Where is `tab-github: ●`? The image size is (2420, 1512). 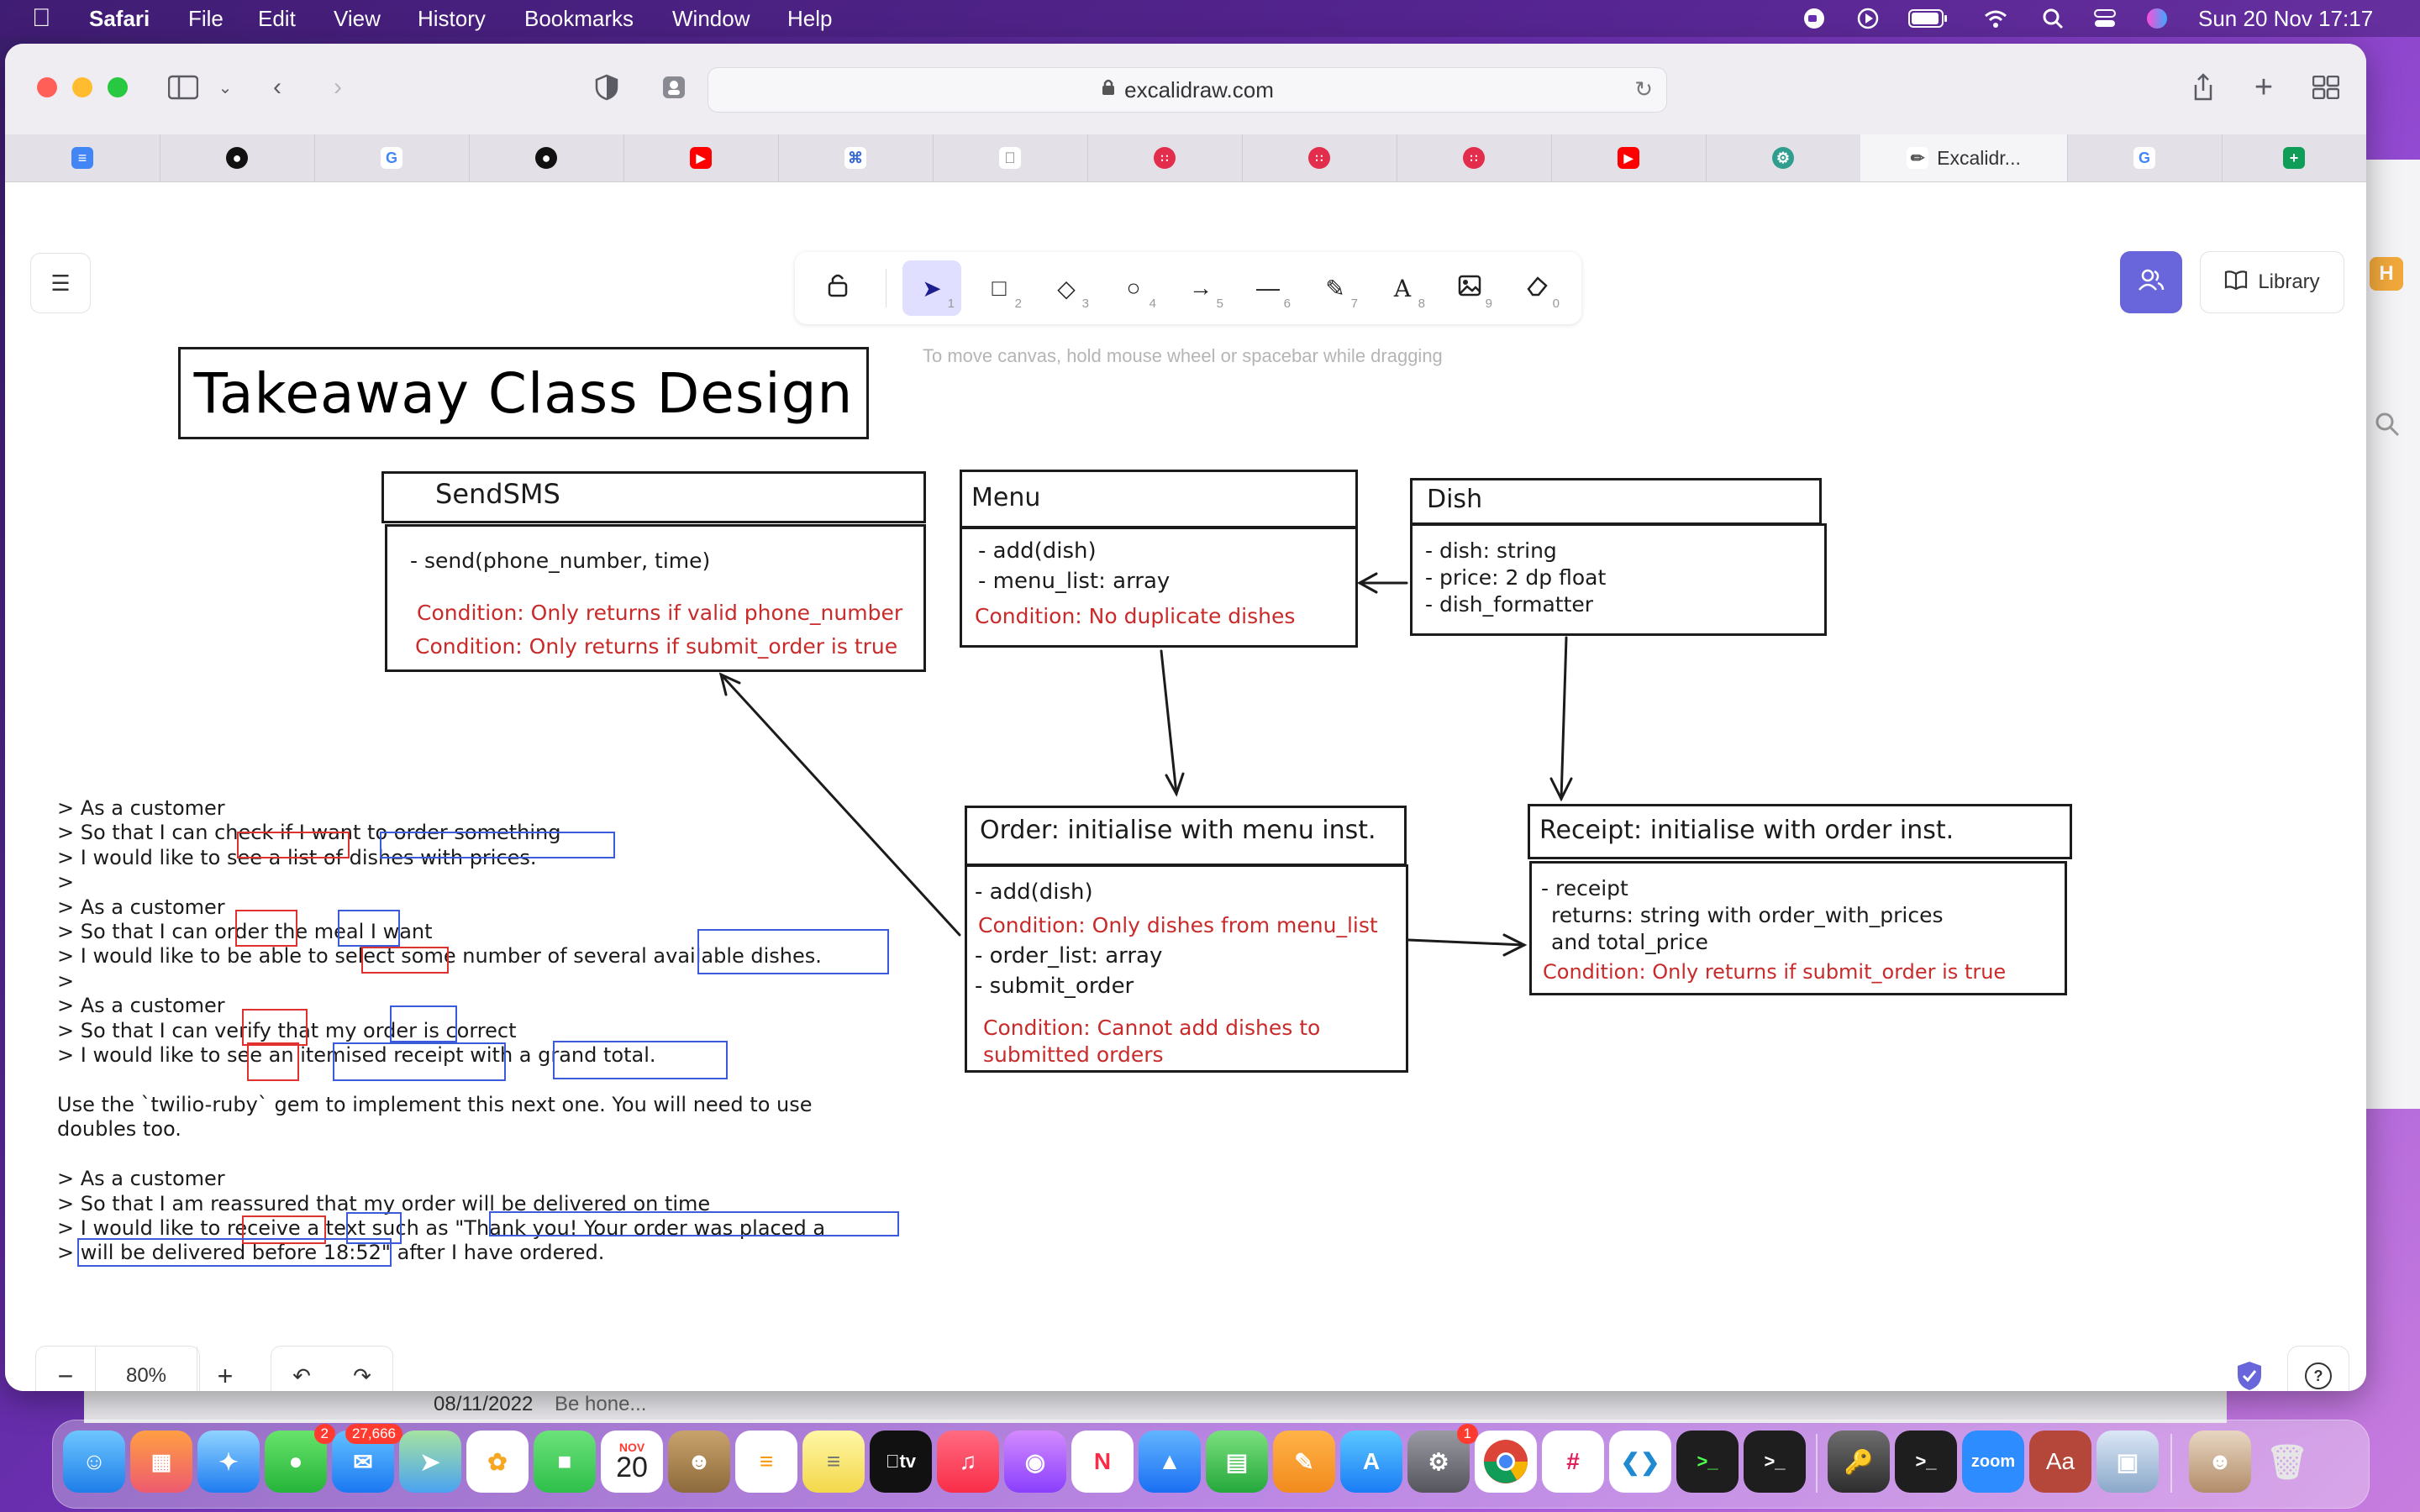 tab-github: ● is located at coordinates (238, 157).